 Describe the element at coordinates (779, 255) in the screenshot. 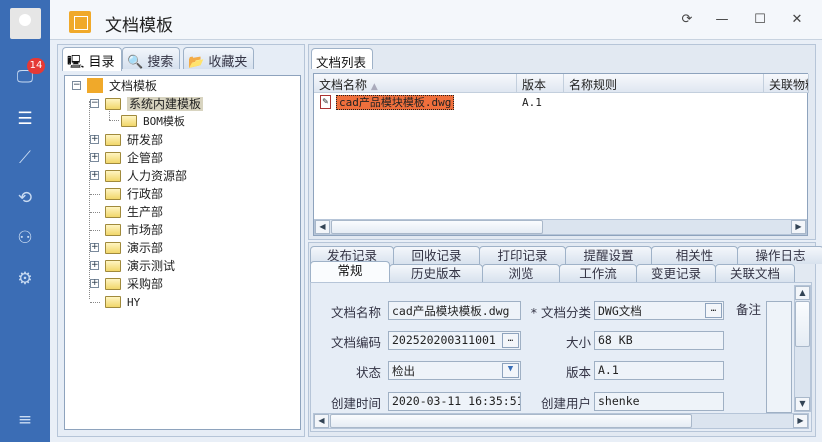

I see `tab-detail-row1: 操作日志` at that location.